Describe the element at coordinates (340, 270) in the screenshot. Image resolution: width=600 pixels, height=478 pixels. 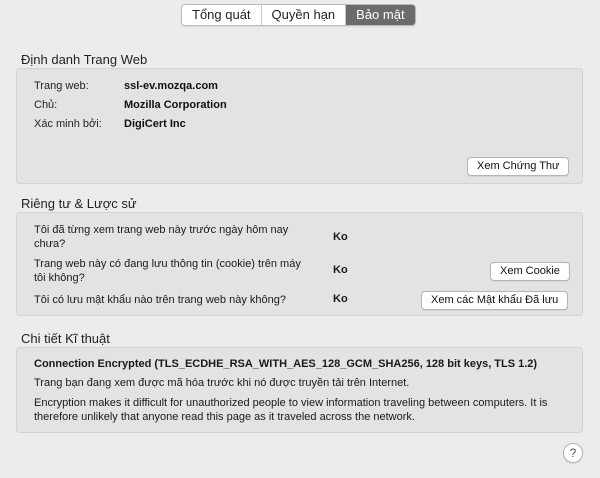
I see `cookie-answer: Ko` at that location.